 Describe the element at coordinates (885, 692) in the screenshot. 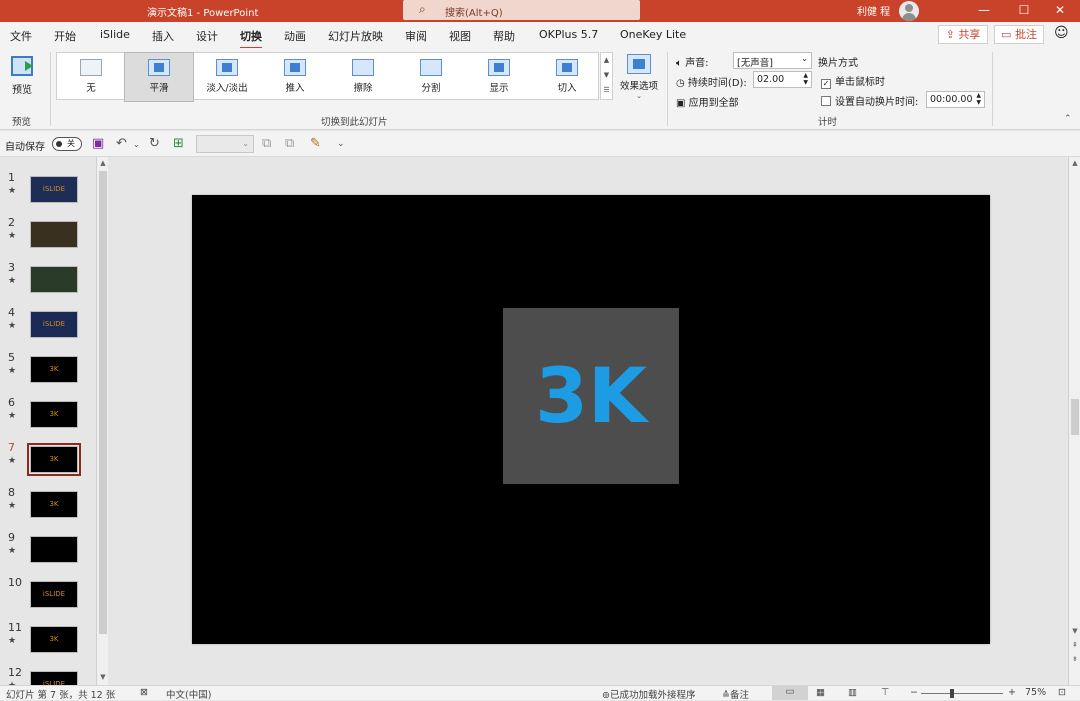

I see `slideshow-icon: ⊤` at that location.